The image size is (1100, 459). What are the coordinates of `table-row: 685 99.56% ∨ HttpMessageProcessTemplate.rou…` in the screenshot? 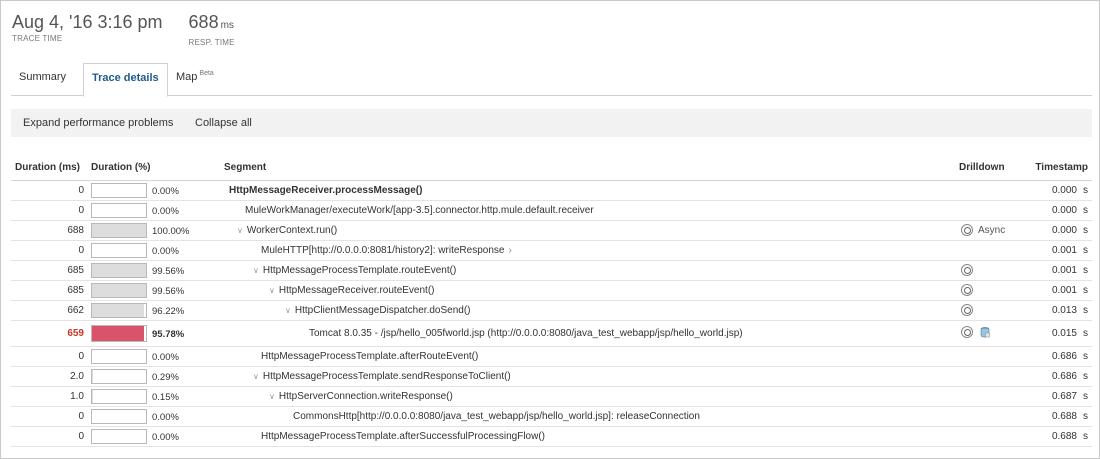 It's located at (551, 271).